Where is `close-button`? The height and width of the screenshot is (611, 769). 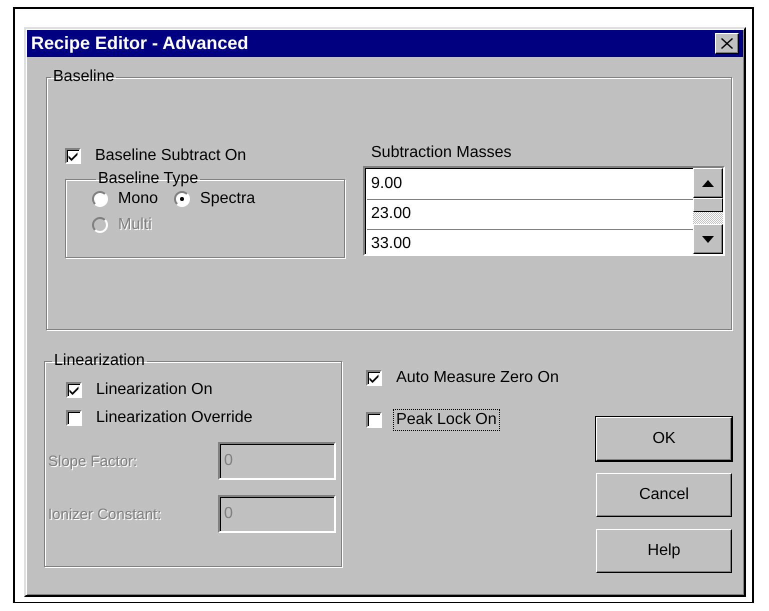
close-button is located at coordinates (727, 43).